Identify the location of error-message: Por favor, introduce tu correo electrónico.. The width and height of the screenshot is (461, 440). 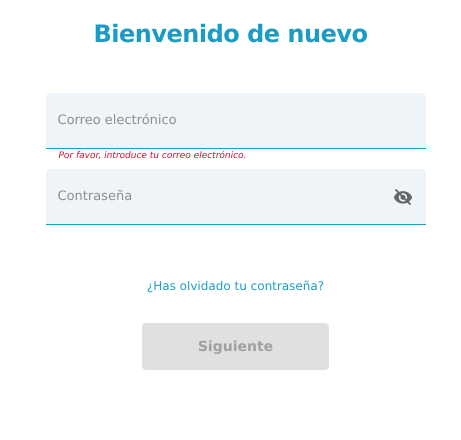
(152, 156).